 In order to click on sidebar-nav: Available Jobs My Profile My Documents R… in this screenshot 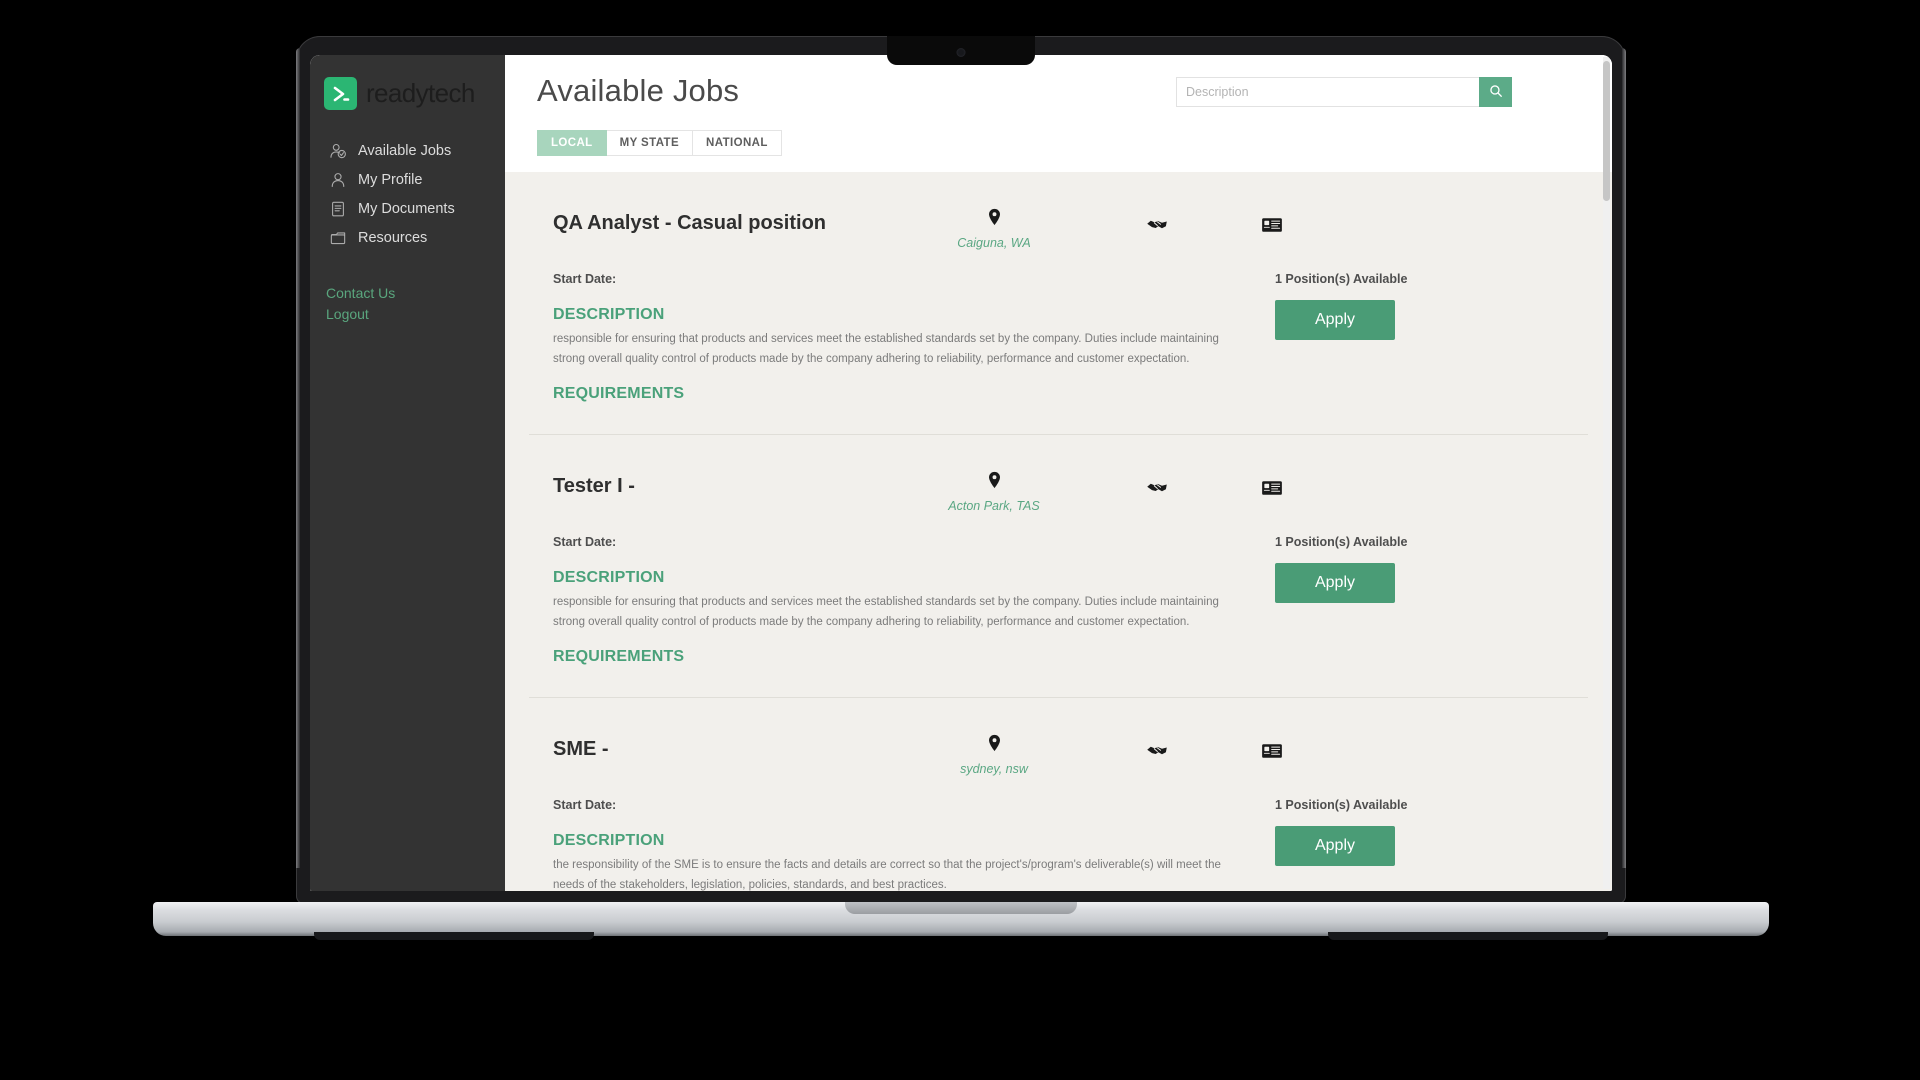, I will do `click(407, 194)`.